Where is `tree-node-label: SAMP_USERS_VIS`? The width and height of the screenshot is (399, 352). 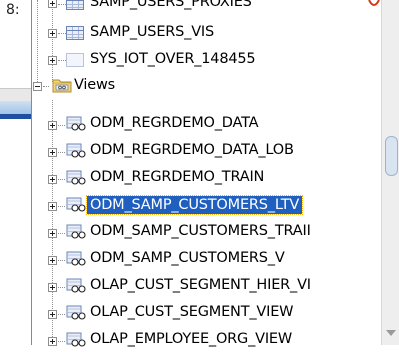 tree-node-label: SAMP_USERS_VIS is located at coordinates (152, 32).